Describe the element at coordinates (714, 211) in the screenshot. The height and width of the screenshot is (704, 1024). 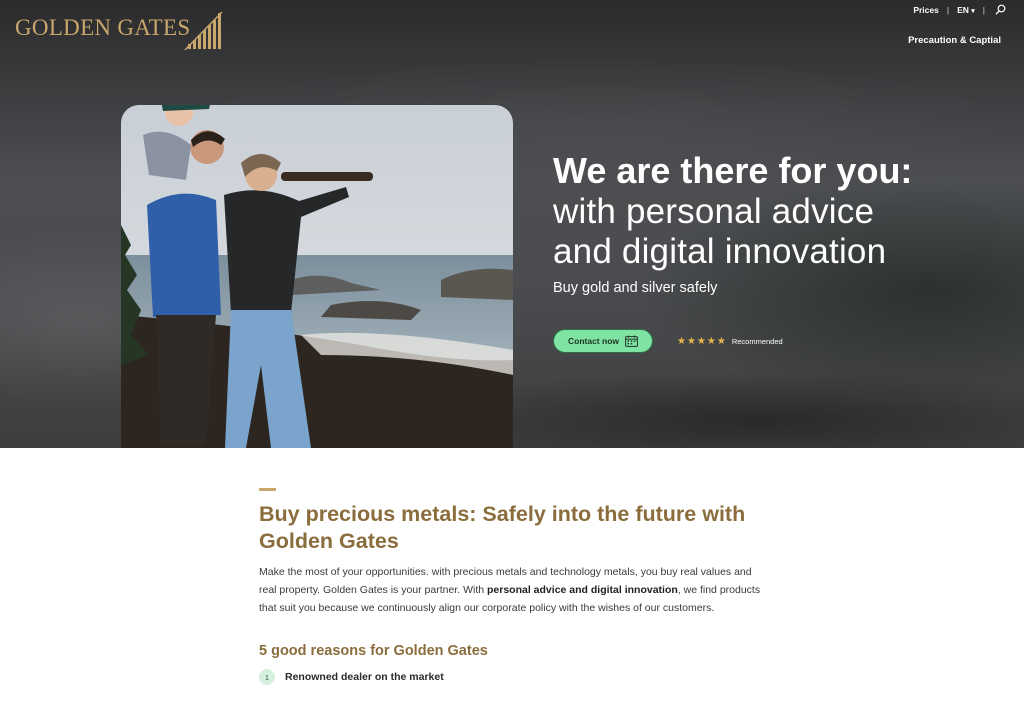
I see `hero-headline-line2: with personal advice` at that location.